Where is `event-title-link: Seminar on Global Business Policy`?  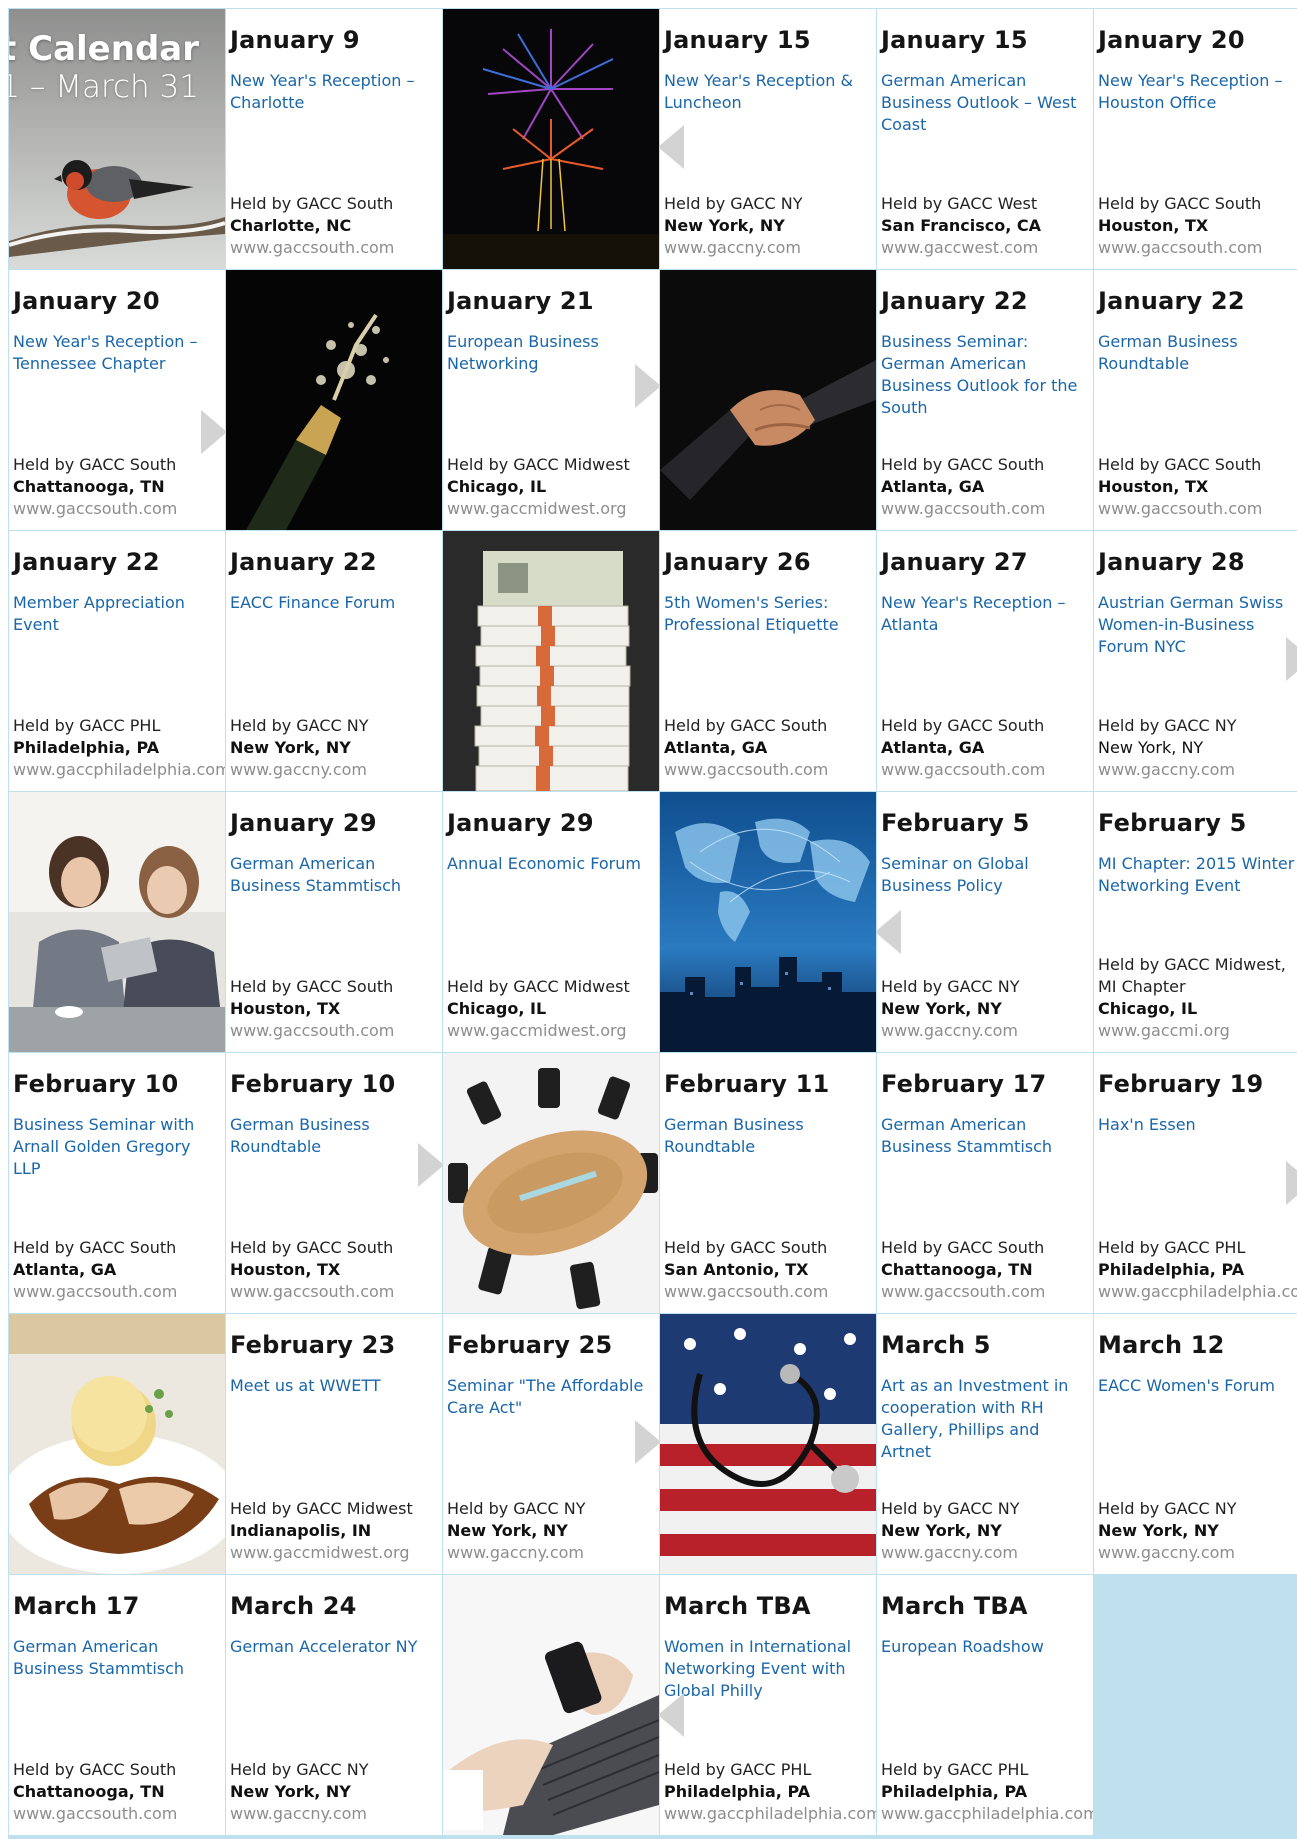 event-title-link: Seminar on Global Business Policy is located at coordinates (986, 875).